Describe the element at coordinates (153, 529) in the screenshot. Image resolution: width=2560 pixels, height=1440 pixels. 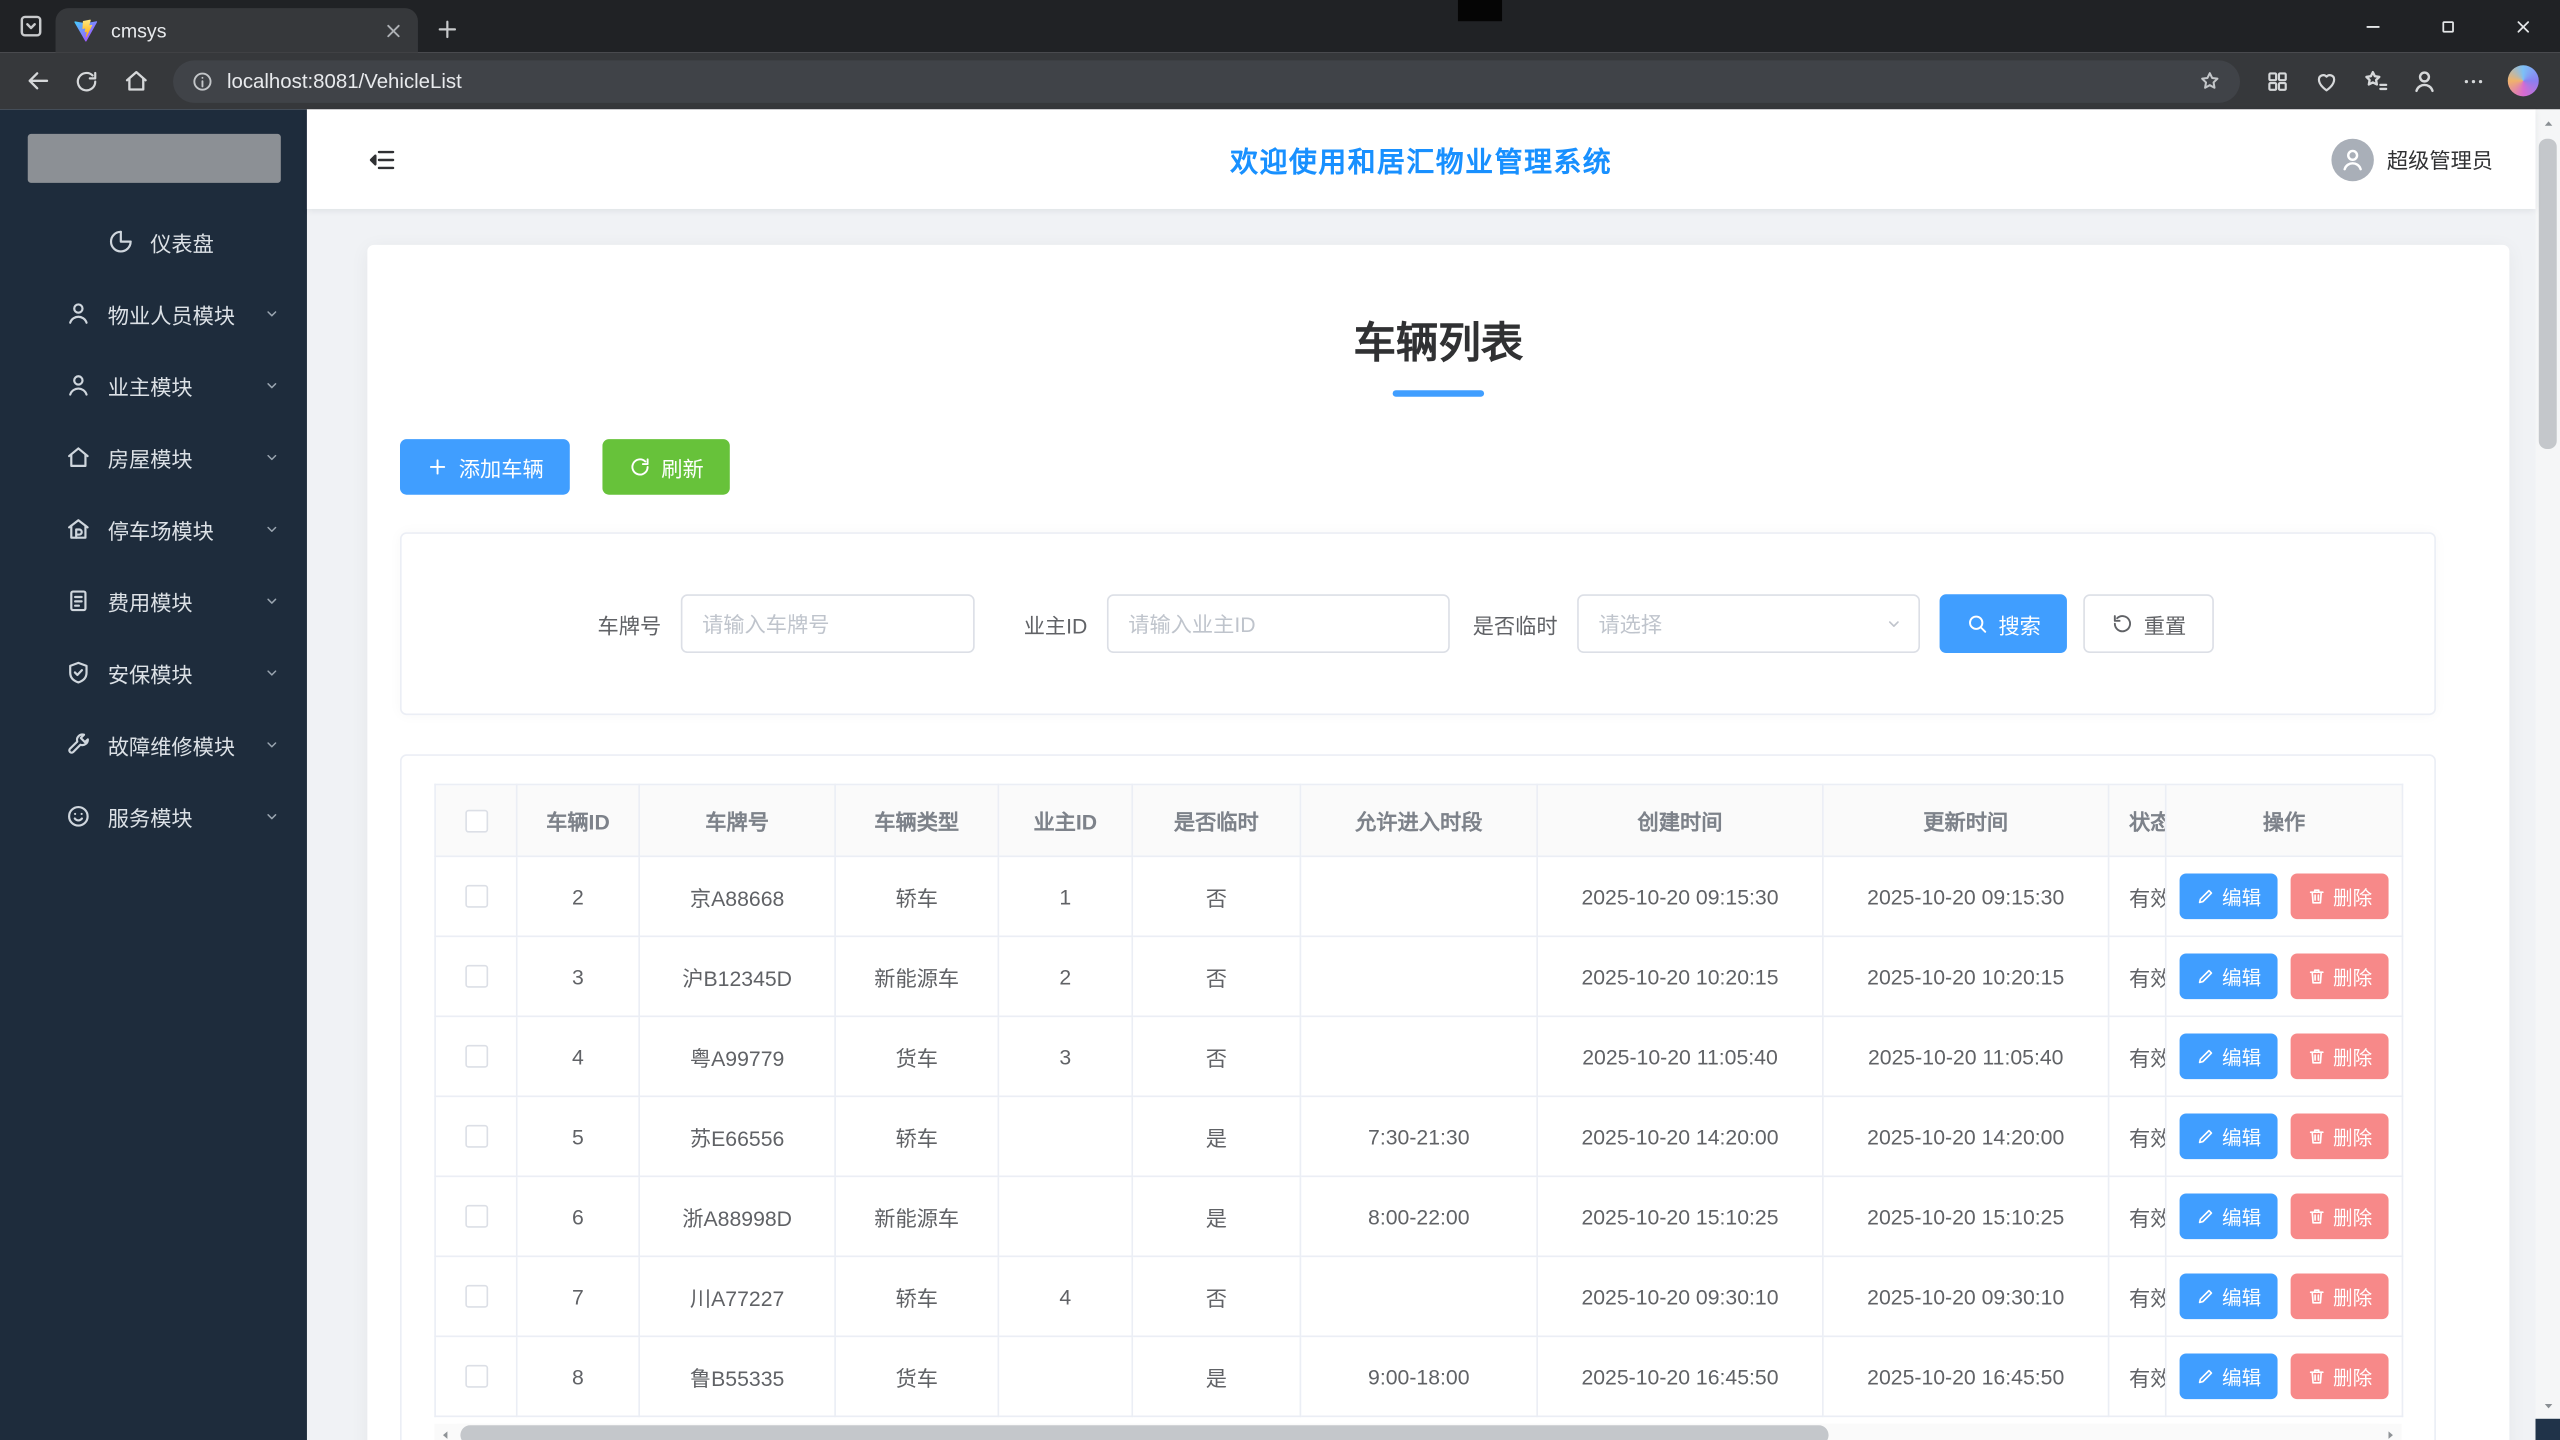
I see `sidebar-item: 停车场模块` at that location.